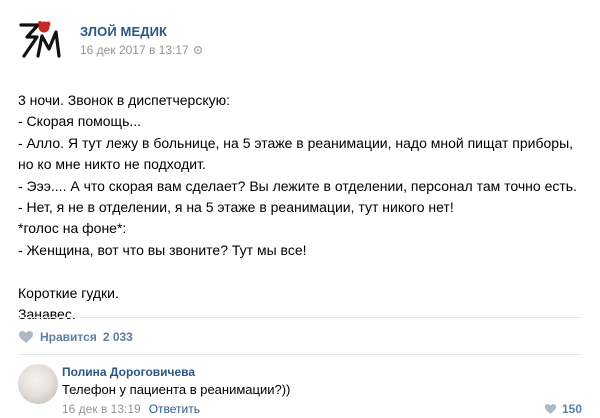 The width and height of the screenshot is (600, 418). I want to click on comment-author: Полина Дороговичева, so click(128, 372).